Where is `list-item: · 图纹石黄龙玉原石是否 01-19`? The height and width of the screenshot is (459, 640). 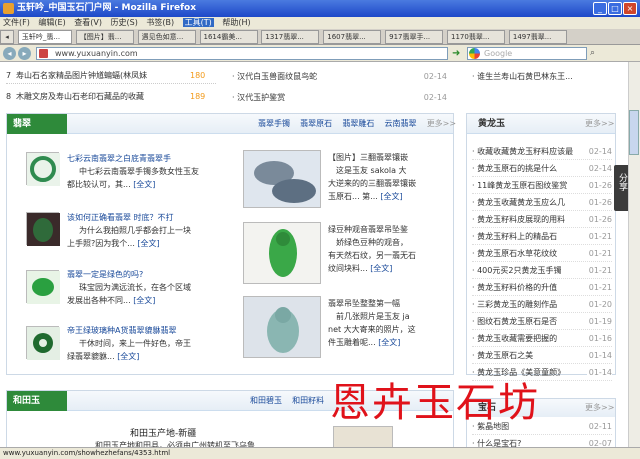 list-item: · 图纹石黄龙玉原石是否 01-19 is located at coordinates (542, 321).